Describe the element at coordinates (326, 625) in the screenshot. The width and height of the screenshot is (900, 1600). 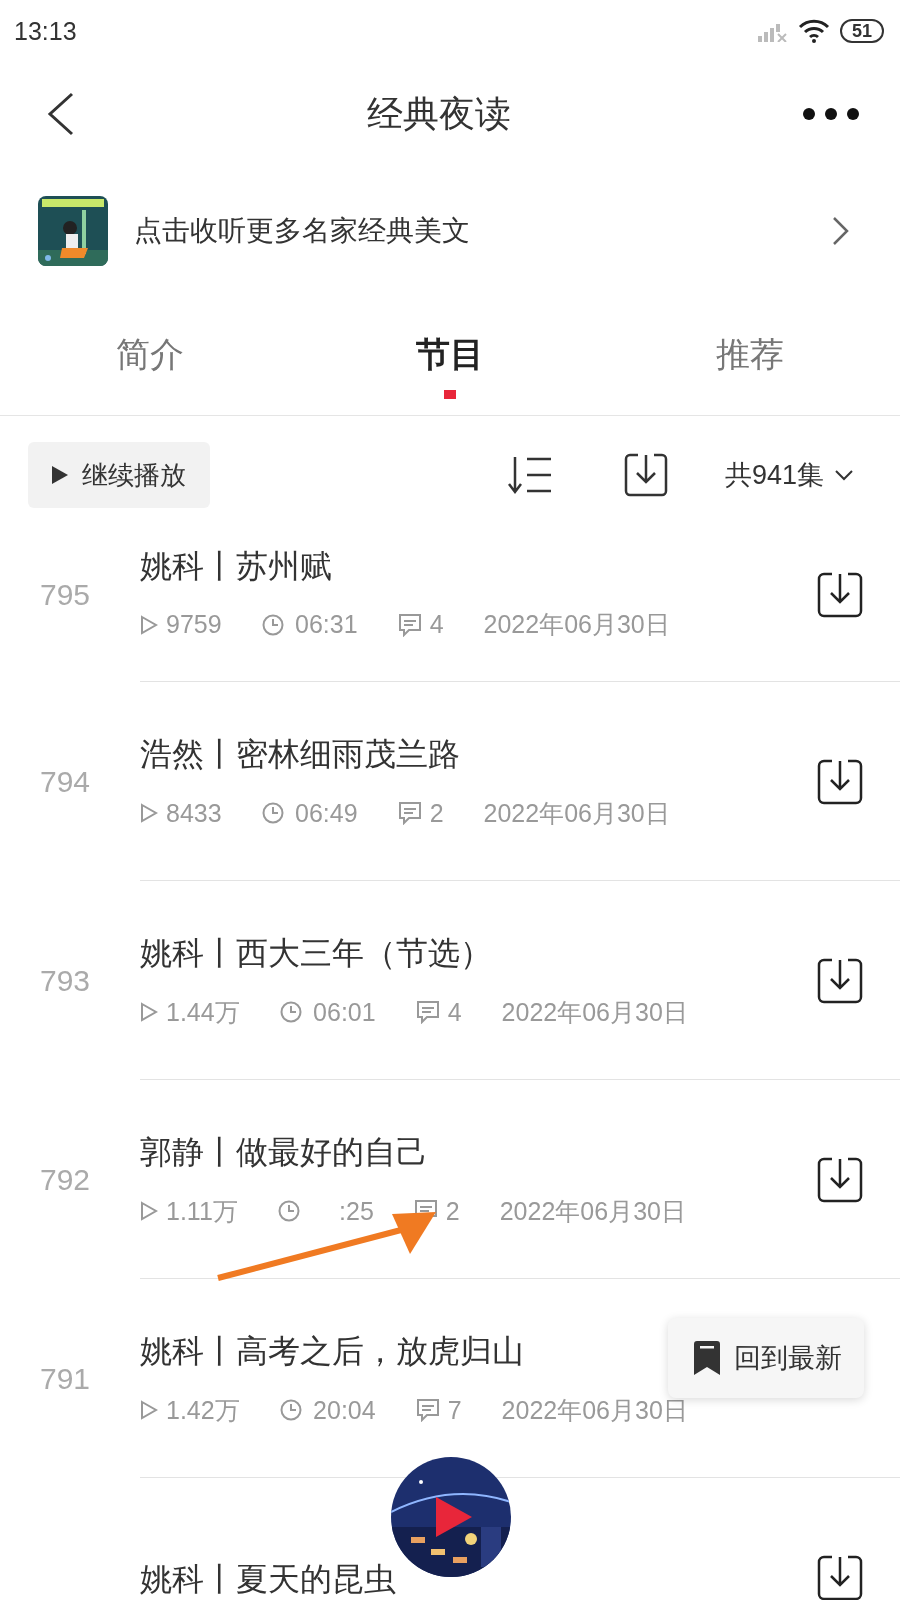
I see `duration: 06:31` at that location.